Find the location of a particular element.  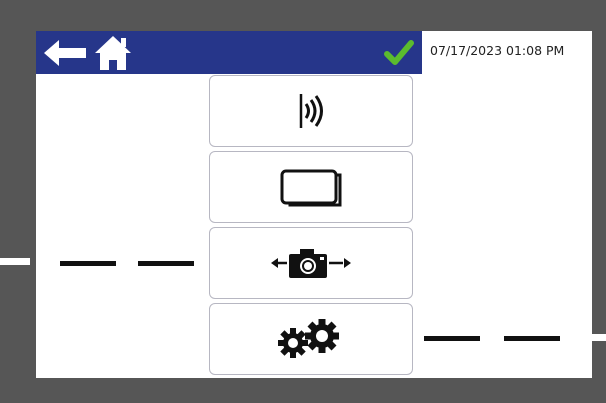

camera-switch-button is located at coordinates (311, 263).